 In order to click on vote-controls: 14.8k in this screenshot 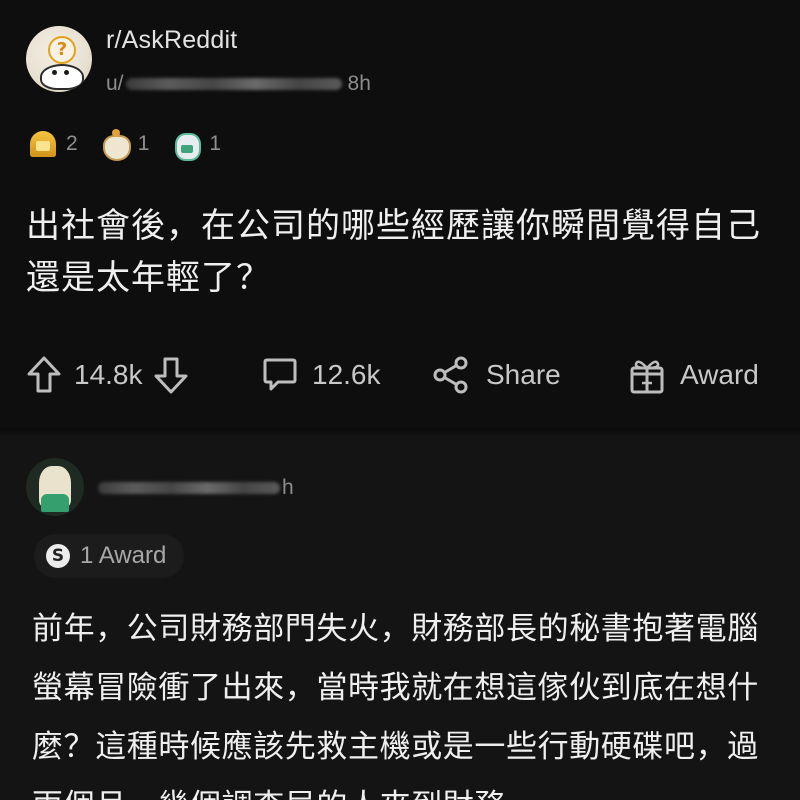, I will do `click(107, 375)`.